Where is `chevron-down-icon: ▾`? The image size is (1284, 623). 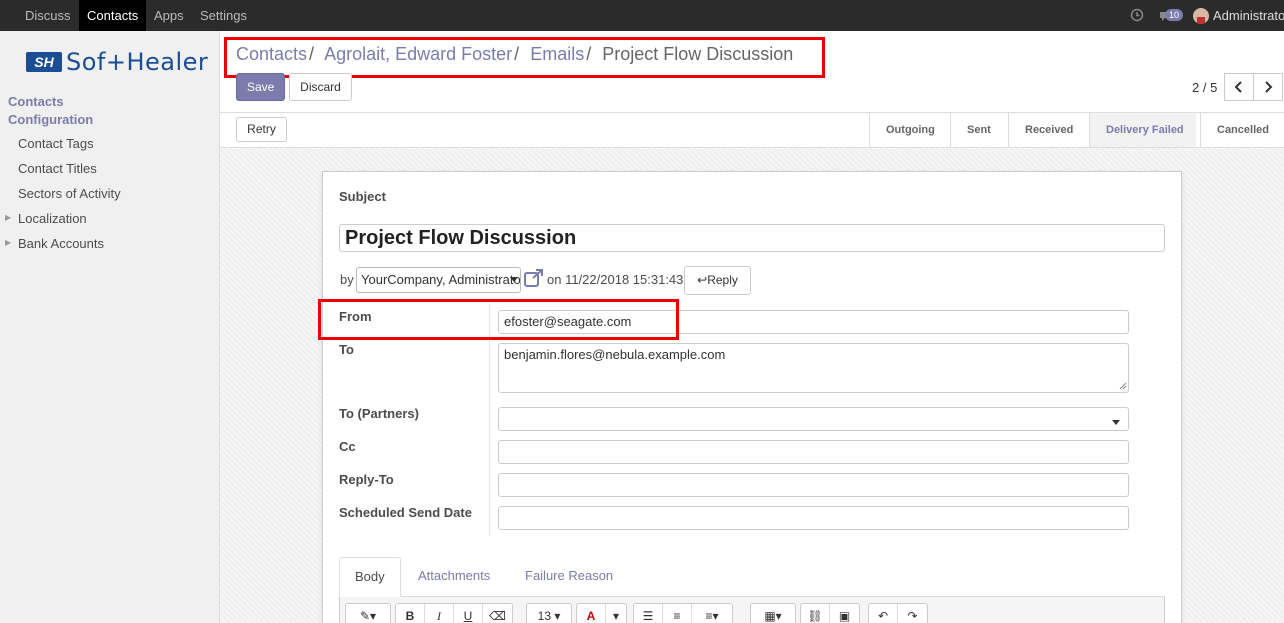
chevron-down-icon: ▾ is located at coordinates (616, 613).